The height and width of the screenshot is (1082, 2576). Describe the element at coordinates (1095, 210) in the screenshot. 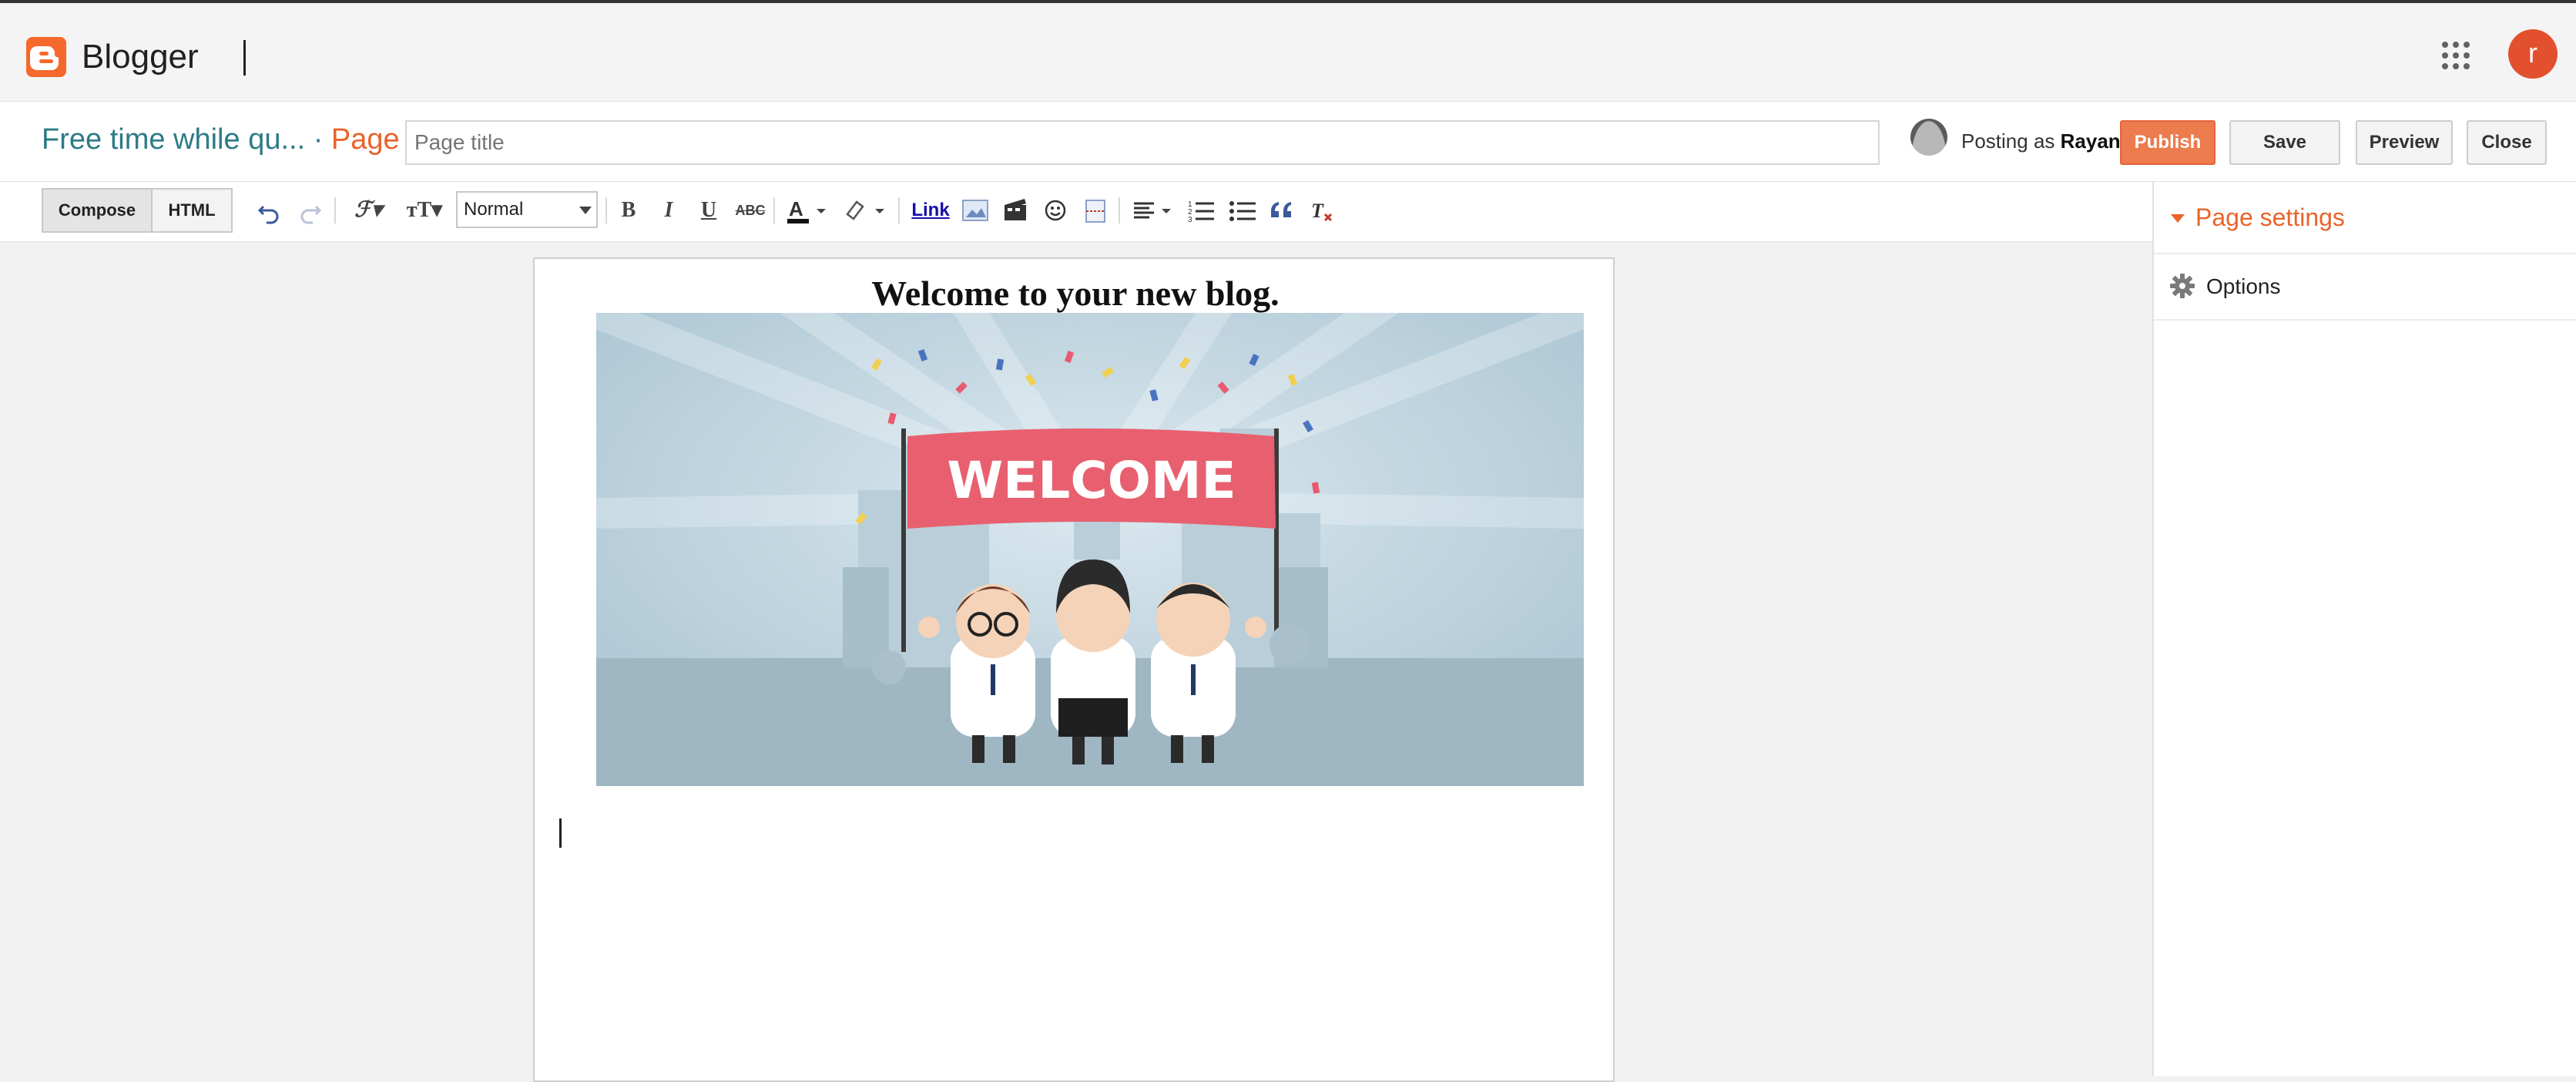

I see `jump-break-icon` at that location.